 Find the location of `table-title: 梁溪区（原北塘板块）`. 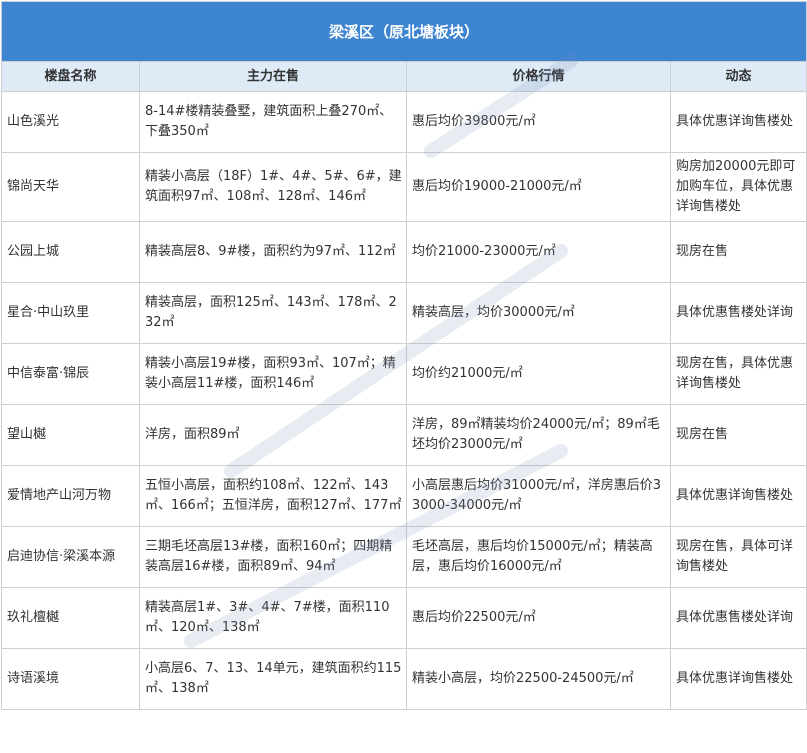

table-title: 梁溪区（原北塘板块） is located at coordinates (403, 31).